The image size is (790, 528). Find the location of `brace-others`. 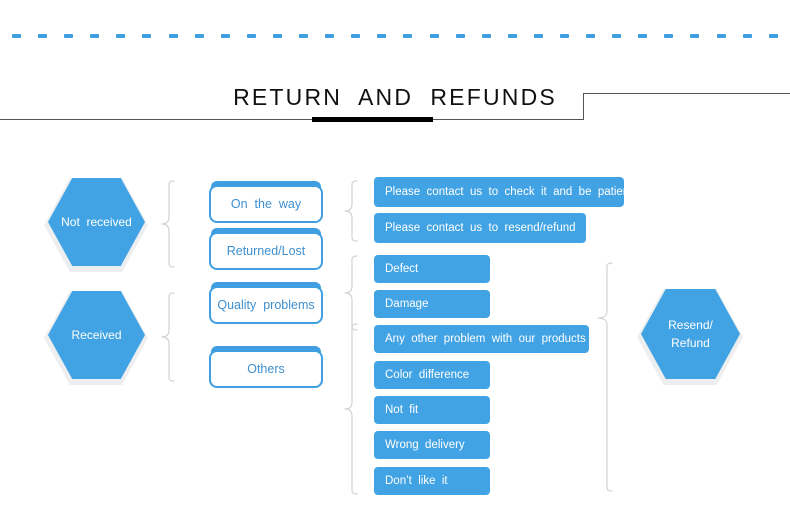

brace-others is located at coordinates (351, 409).